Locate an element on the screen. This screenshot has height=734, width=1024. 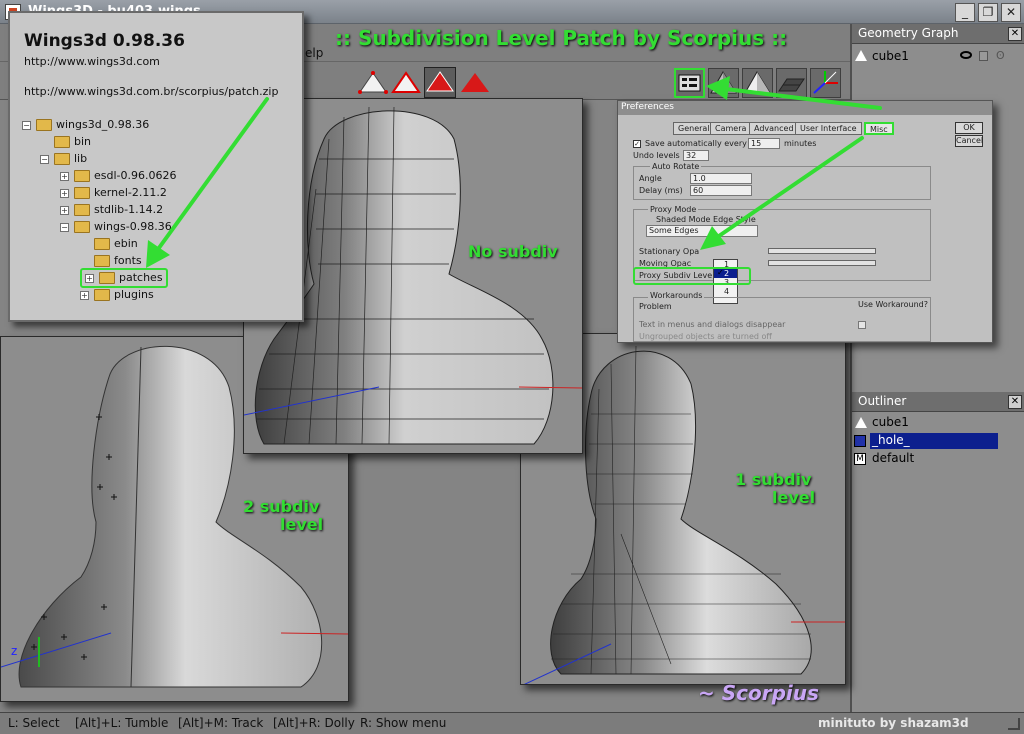
status-tumble: [Alt]+L: Tumble is located at coordinates (122, 723).